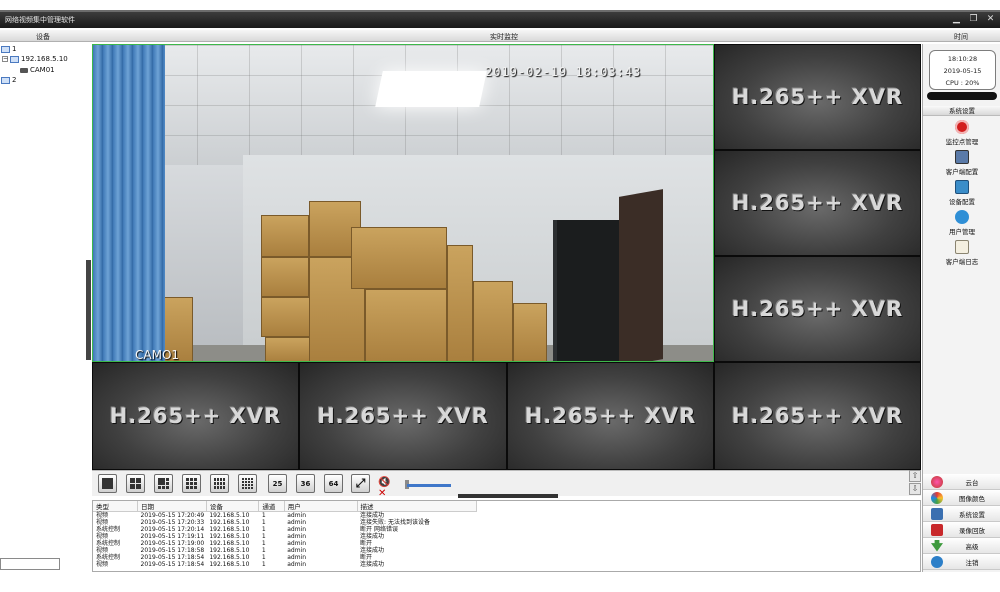  I want to click on layout-6-button, so click(163, 483).